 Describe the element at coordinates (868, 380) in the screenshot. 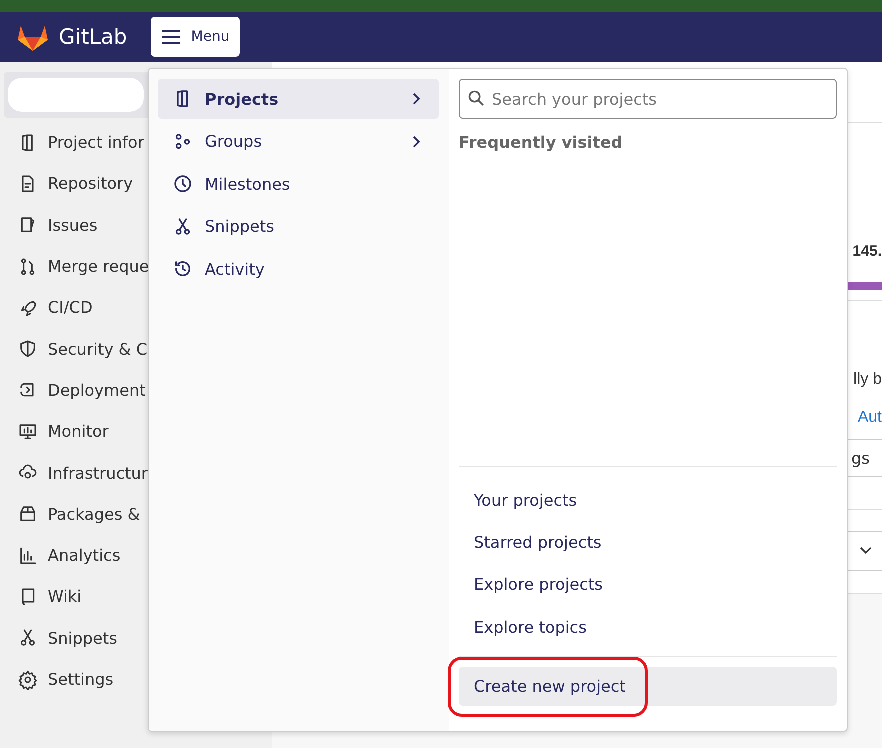

I see `body-text: lly b` at that location.